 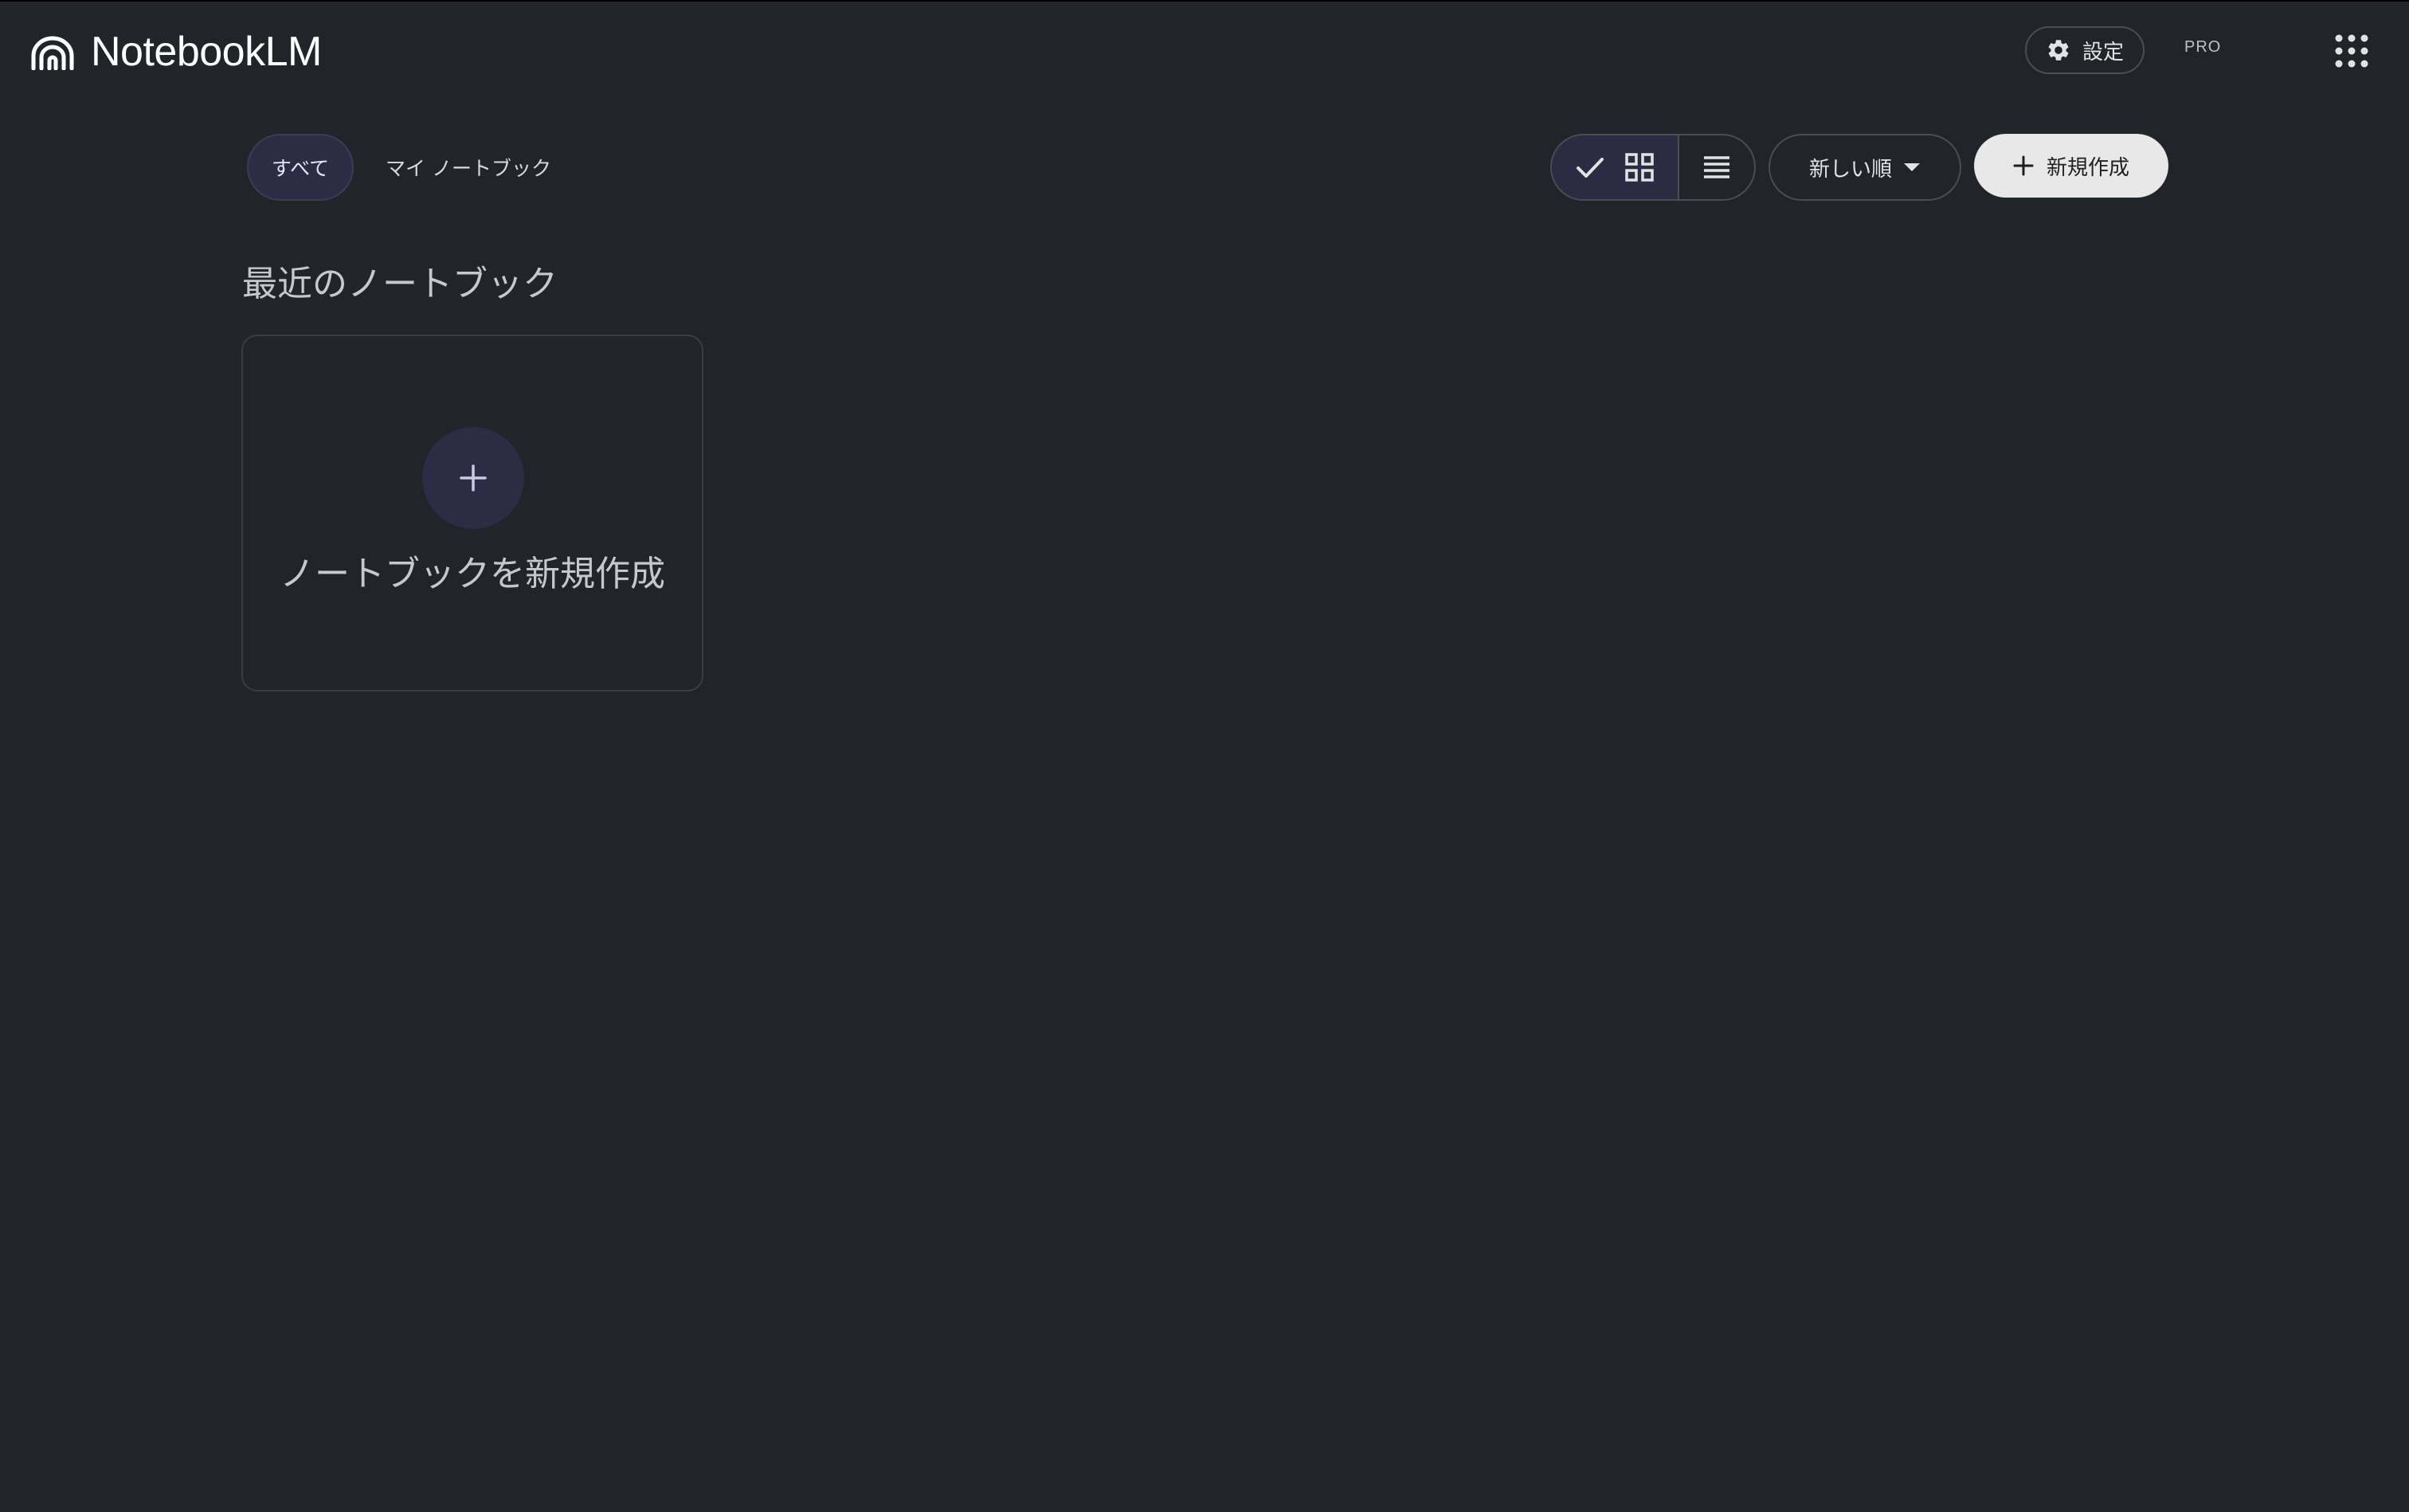 I want to click on pro-badge: PRO, so click(x=2203, y=47).